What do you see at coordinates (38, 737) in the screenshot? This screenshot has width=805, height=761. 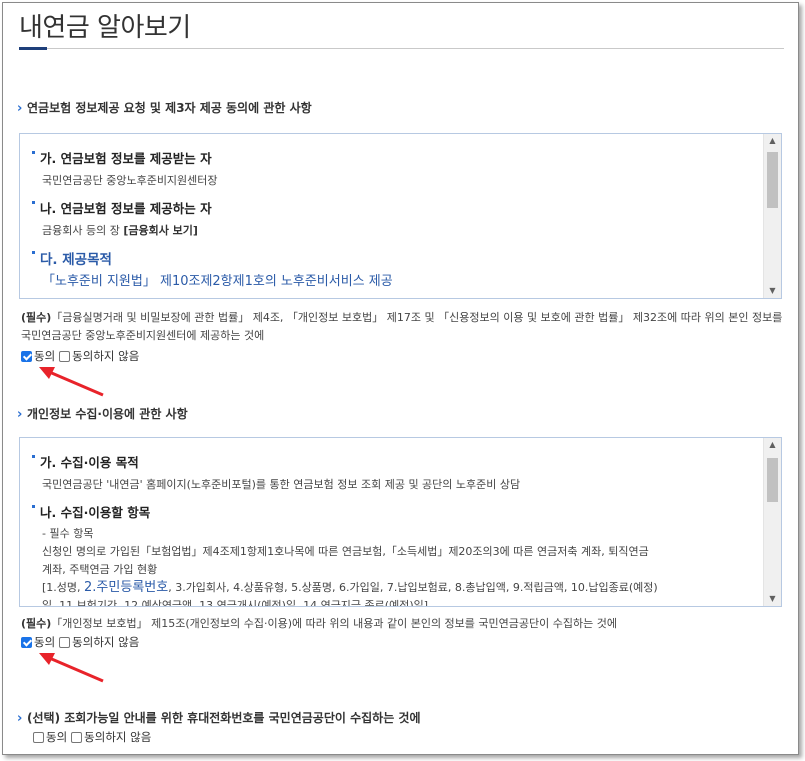 I see `section3-agree-checkbox` at bounding box center [38, 737].